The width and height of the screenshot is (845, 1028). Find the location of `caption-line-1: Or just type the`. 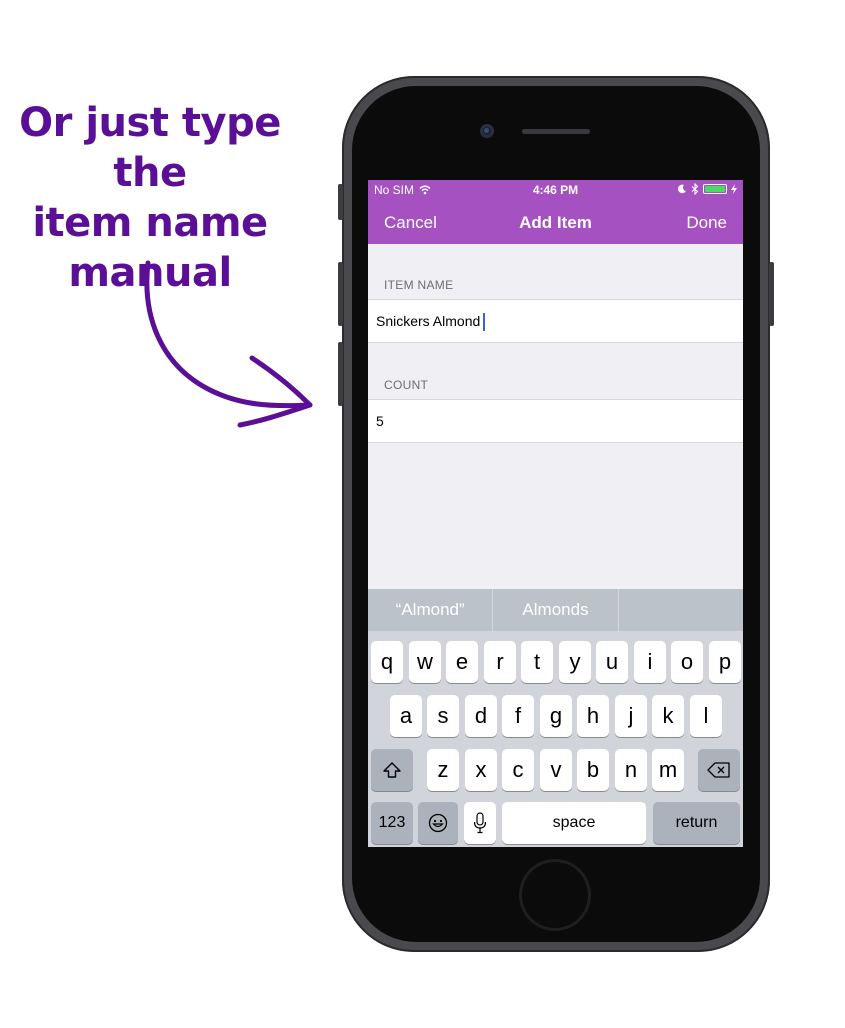

caption-line-1: Or just type the is located at coordinates (150, 148).